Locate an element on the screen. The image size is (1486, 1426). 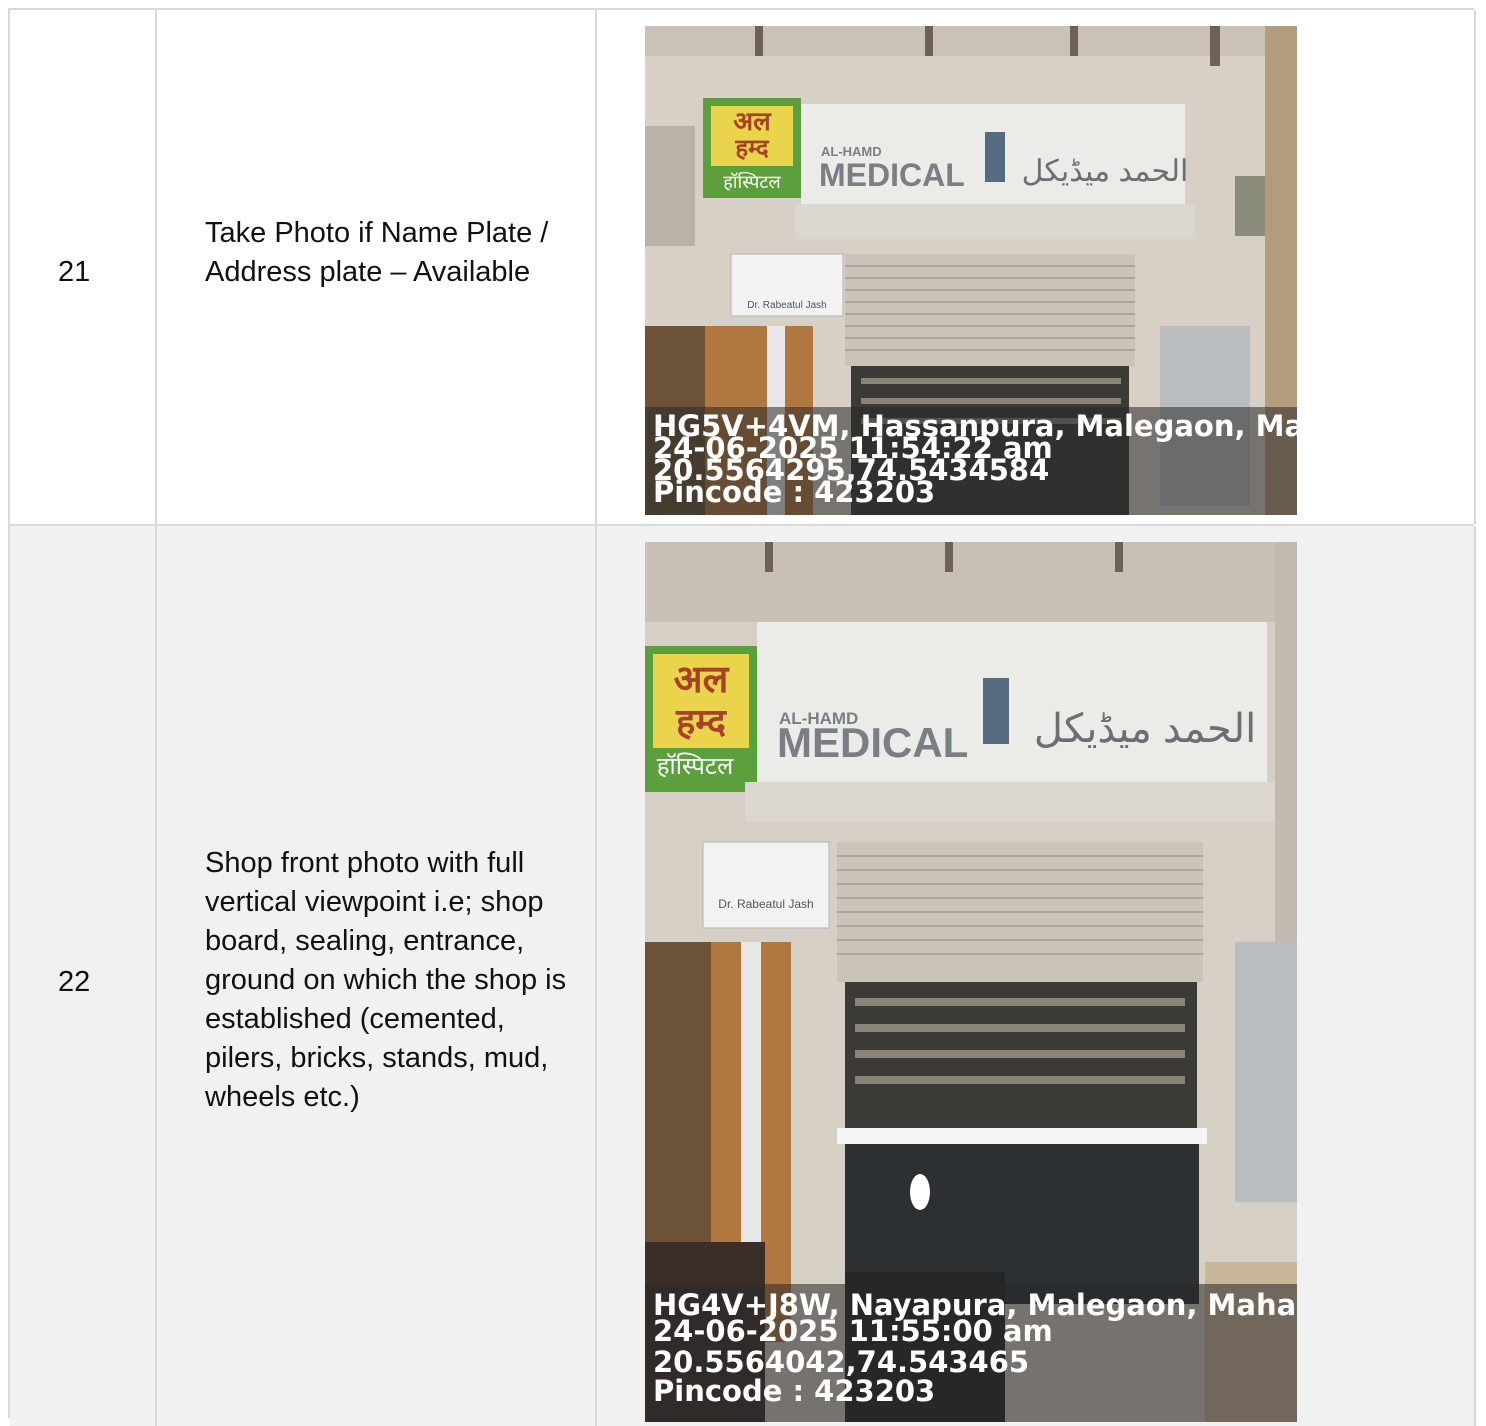
serial-number: 21 is located at coordinates (74, 272).